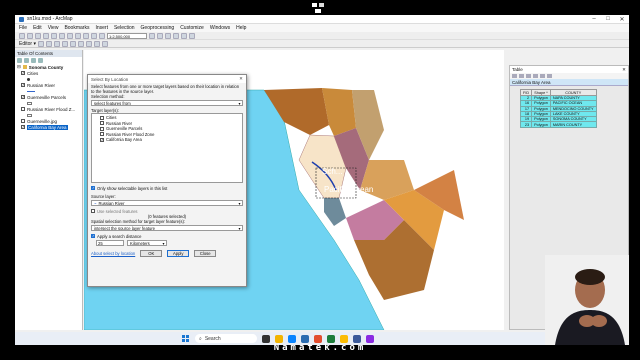 The height and width of the screenshot is (360, 640). I want to click on identify-icon, so click(96, 43).